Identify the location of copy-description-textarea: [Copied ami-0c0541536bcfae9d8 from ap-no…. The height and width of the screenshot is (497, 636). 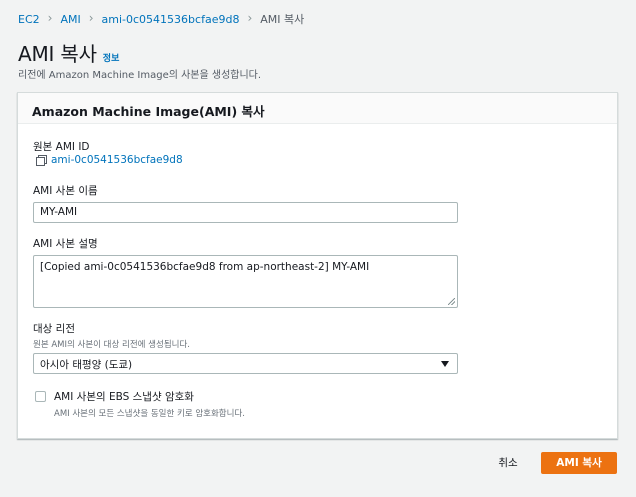
(245, 281).